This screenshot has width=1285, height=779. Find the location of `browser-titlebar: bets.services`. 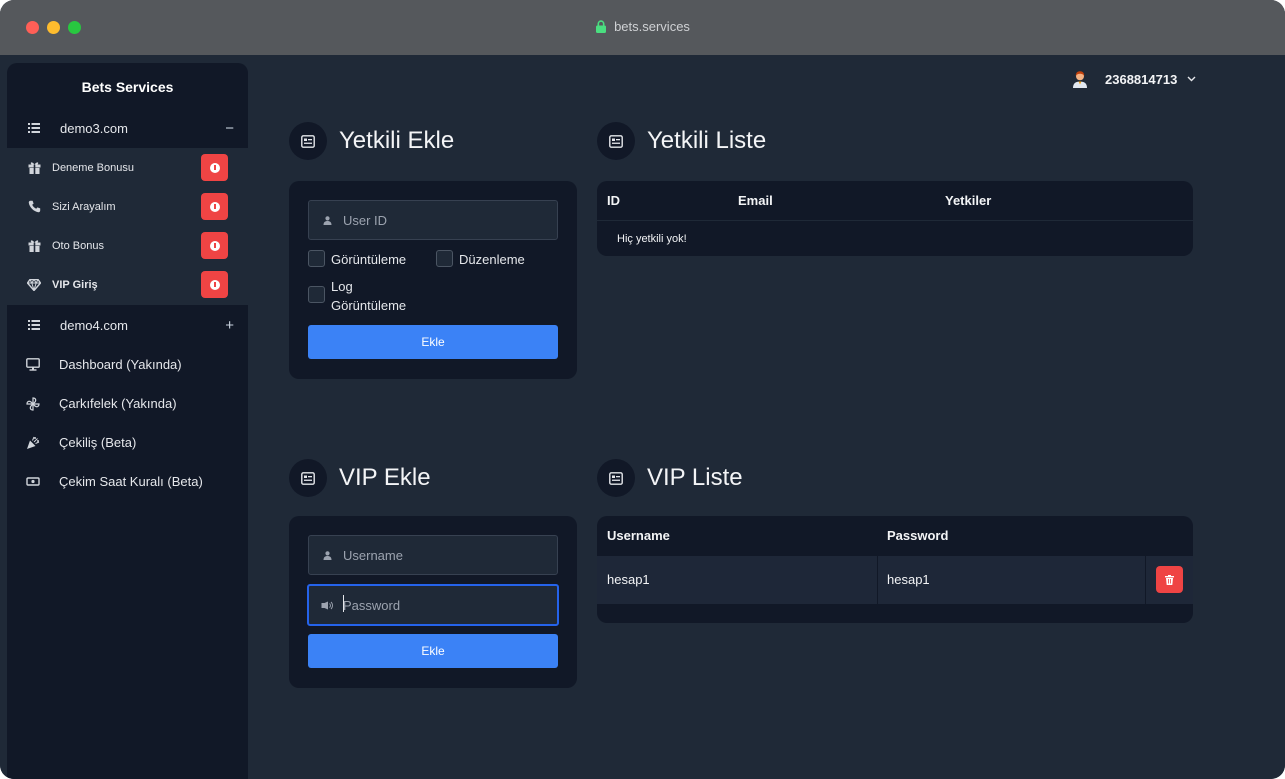

browser-titlebar: bets.services is located at coordinates (642, 27).